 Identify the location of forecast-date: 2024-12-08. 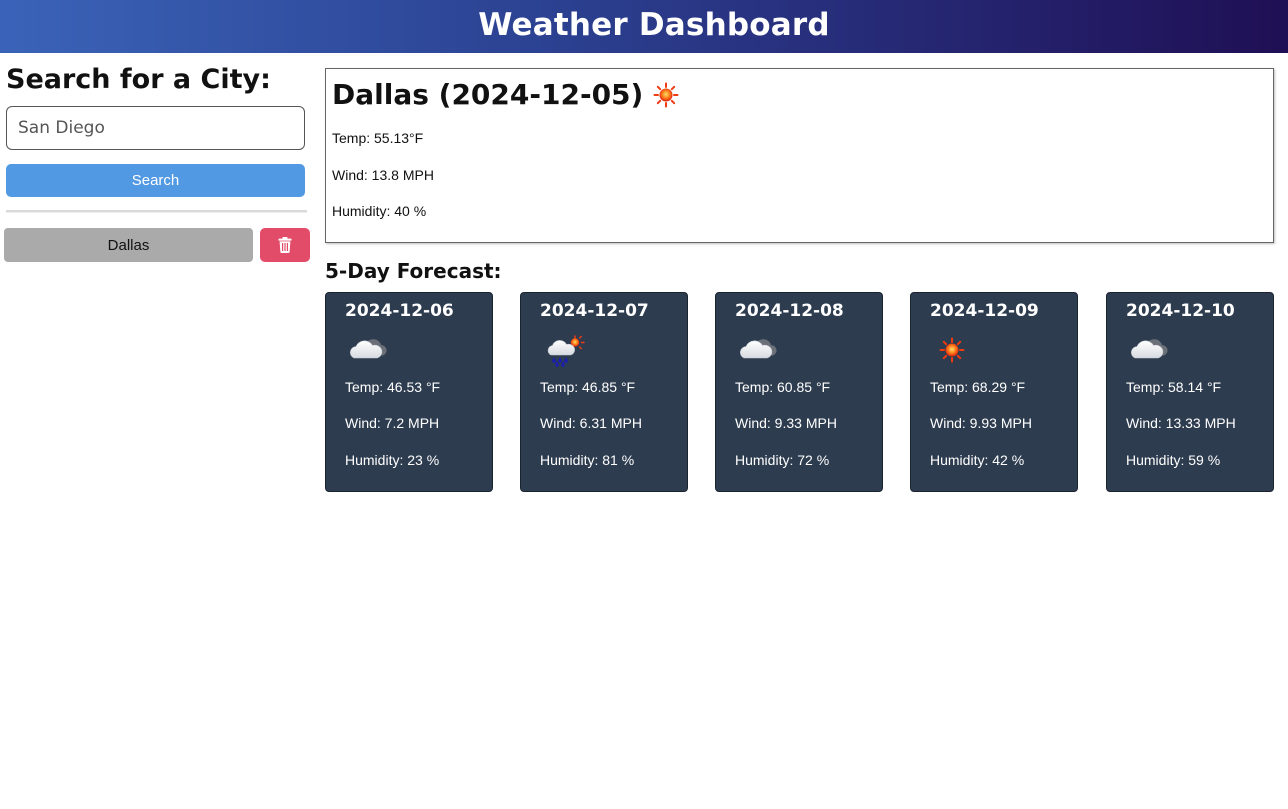
(789, 311).